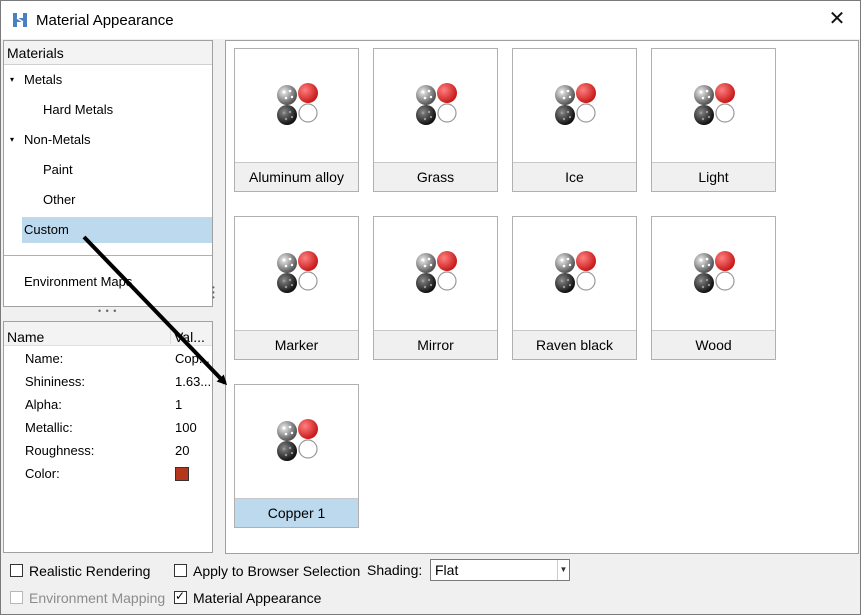 This screenshot has height=615, width=861. What do you see at coordinates (837, 20) in the screenshot?
I see `close-button: ✕` at bounding box center [837, 20].